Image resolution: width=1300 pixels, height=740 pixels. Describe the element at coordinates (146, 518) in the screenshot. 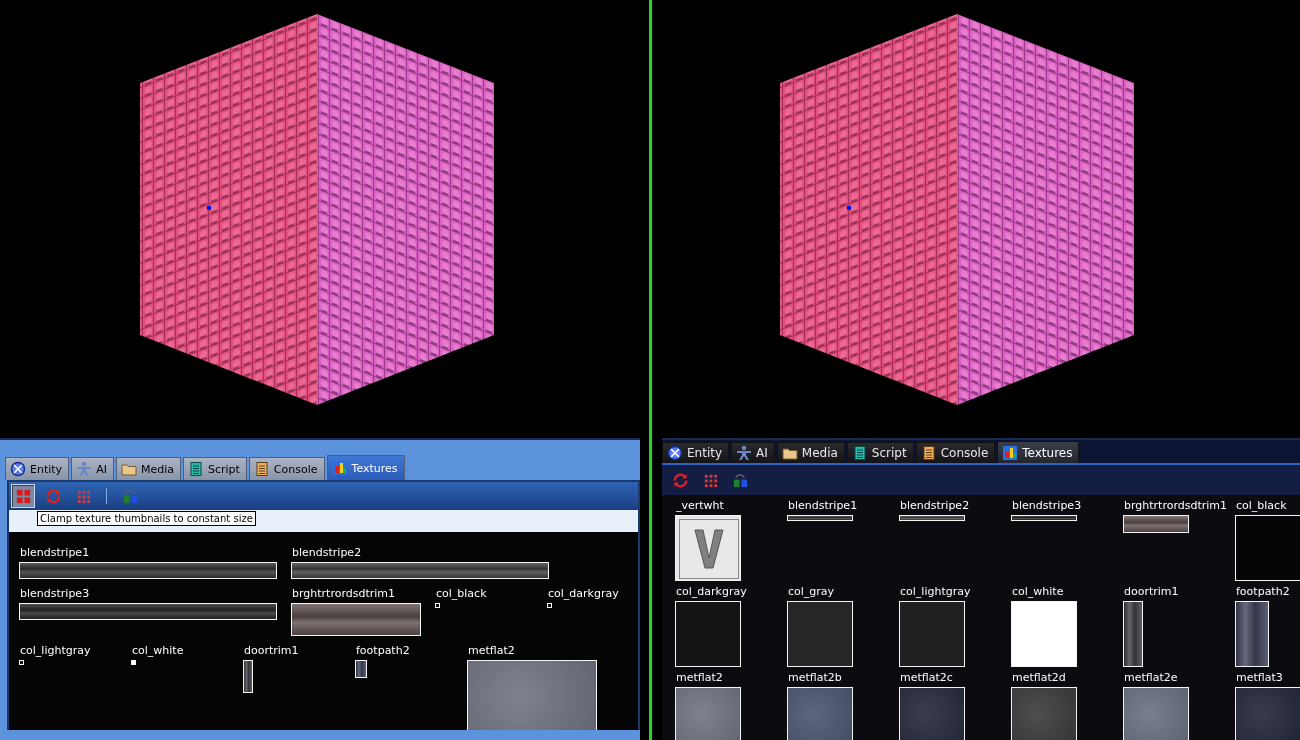

I see `tooltip: Clamp texture thumbnails to constant size` at that location.